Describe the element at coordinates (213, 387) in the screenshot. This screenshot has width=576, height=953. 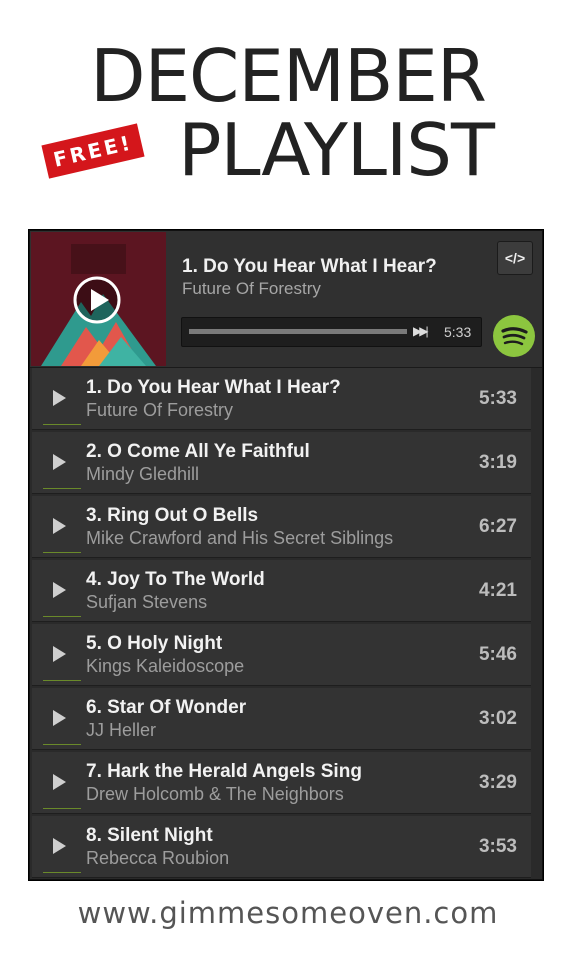
I see `track-title: 1. Do You Hear What I Hear?` at that location.